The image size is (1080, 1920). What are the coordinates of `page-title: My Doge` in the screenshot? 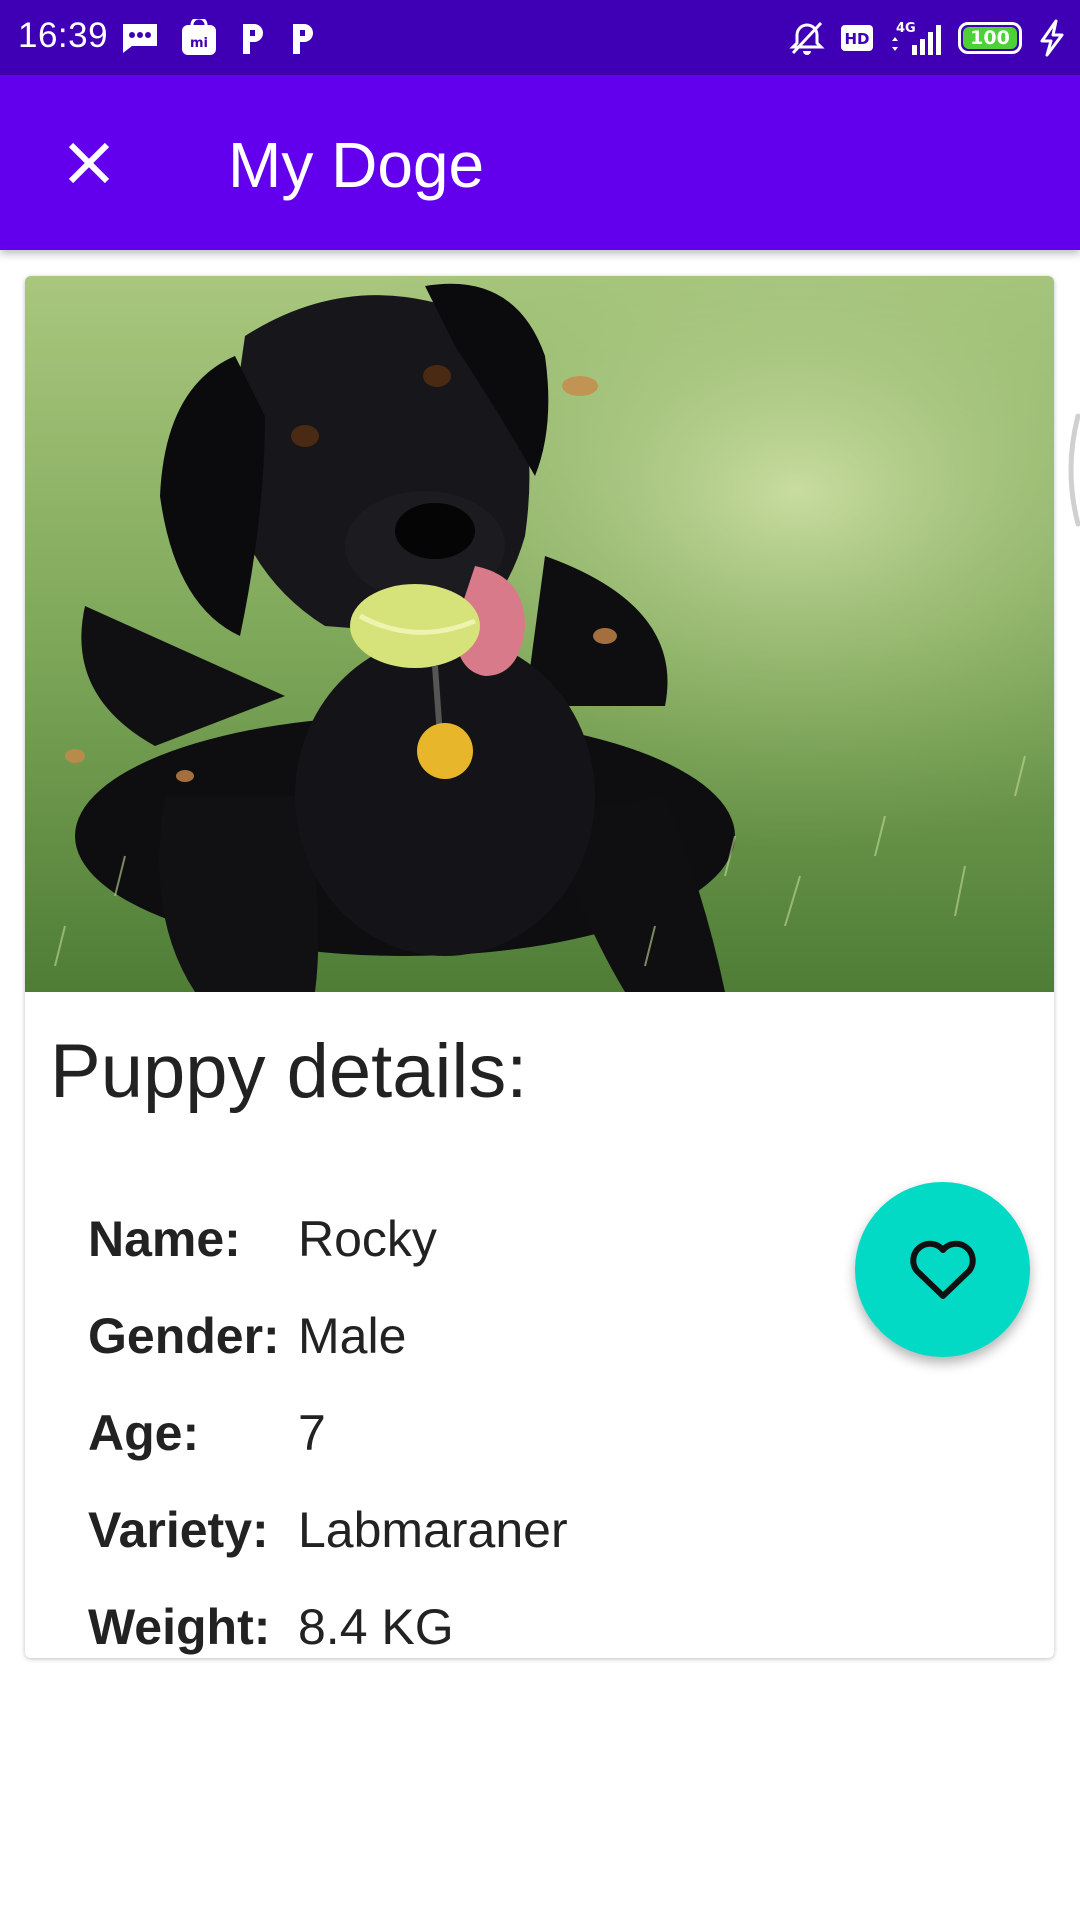 It's located at (356, 165).